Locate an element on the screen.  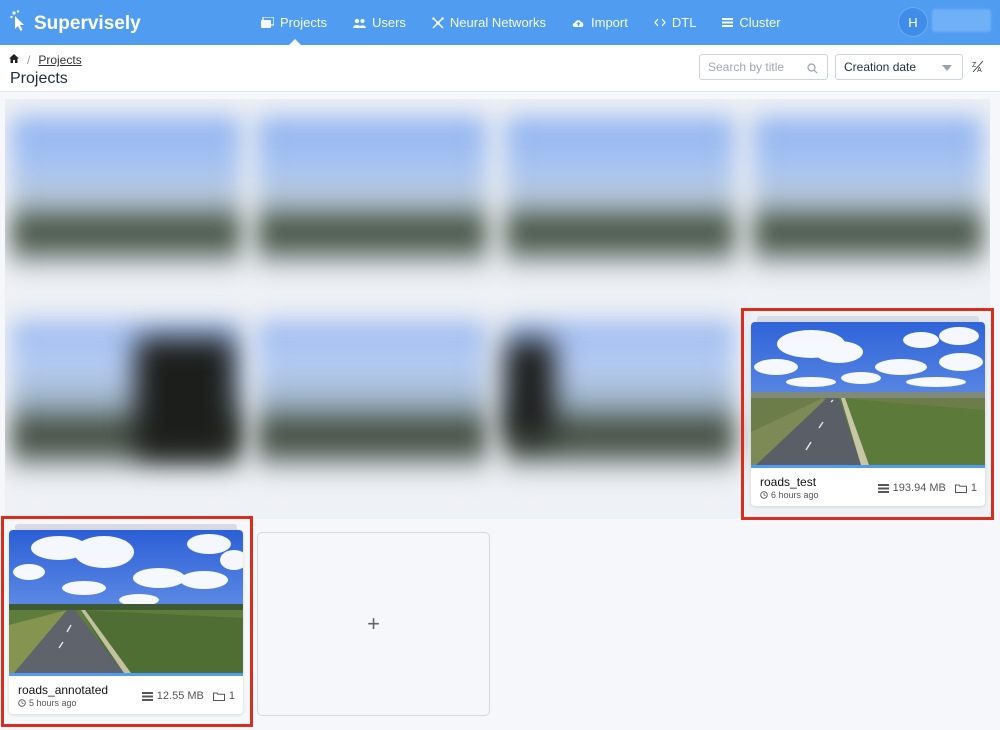
breadcrumb-link-projects: Projects is located at coordinates (59, 60).